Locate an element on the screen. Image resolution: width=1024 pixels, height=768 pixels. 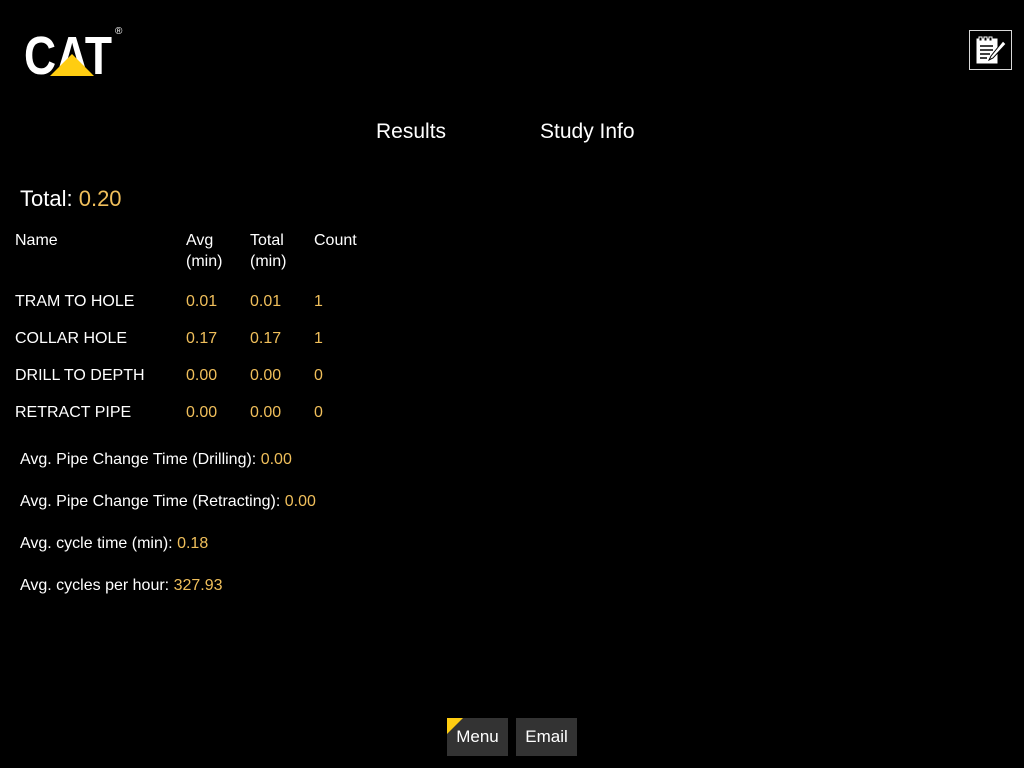
table-row: COLLAR HOLE 0.17 0.17 1 is located at coordinates (194, 338).